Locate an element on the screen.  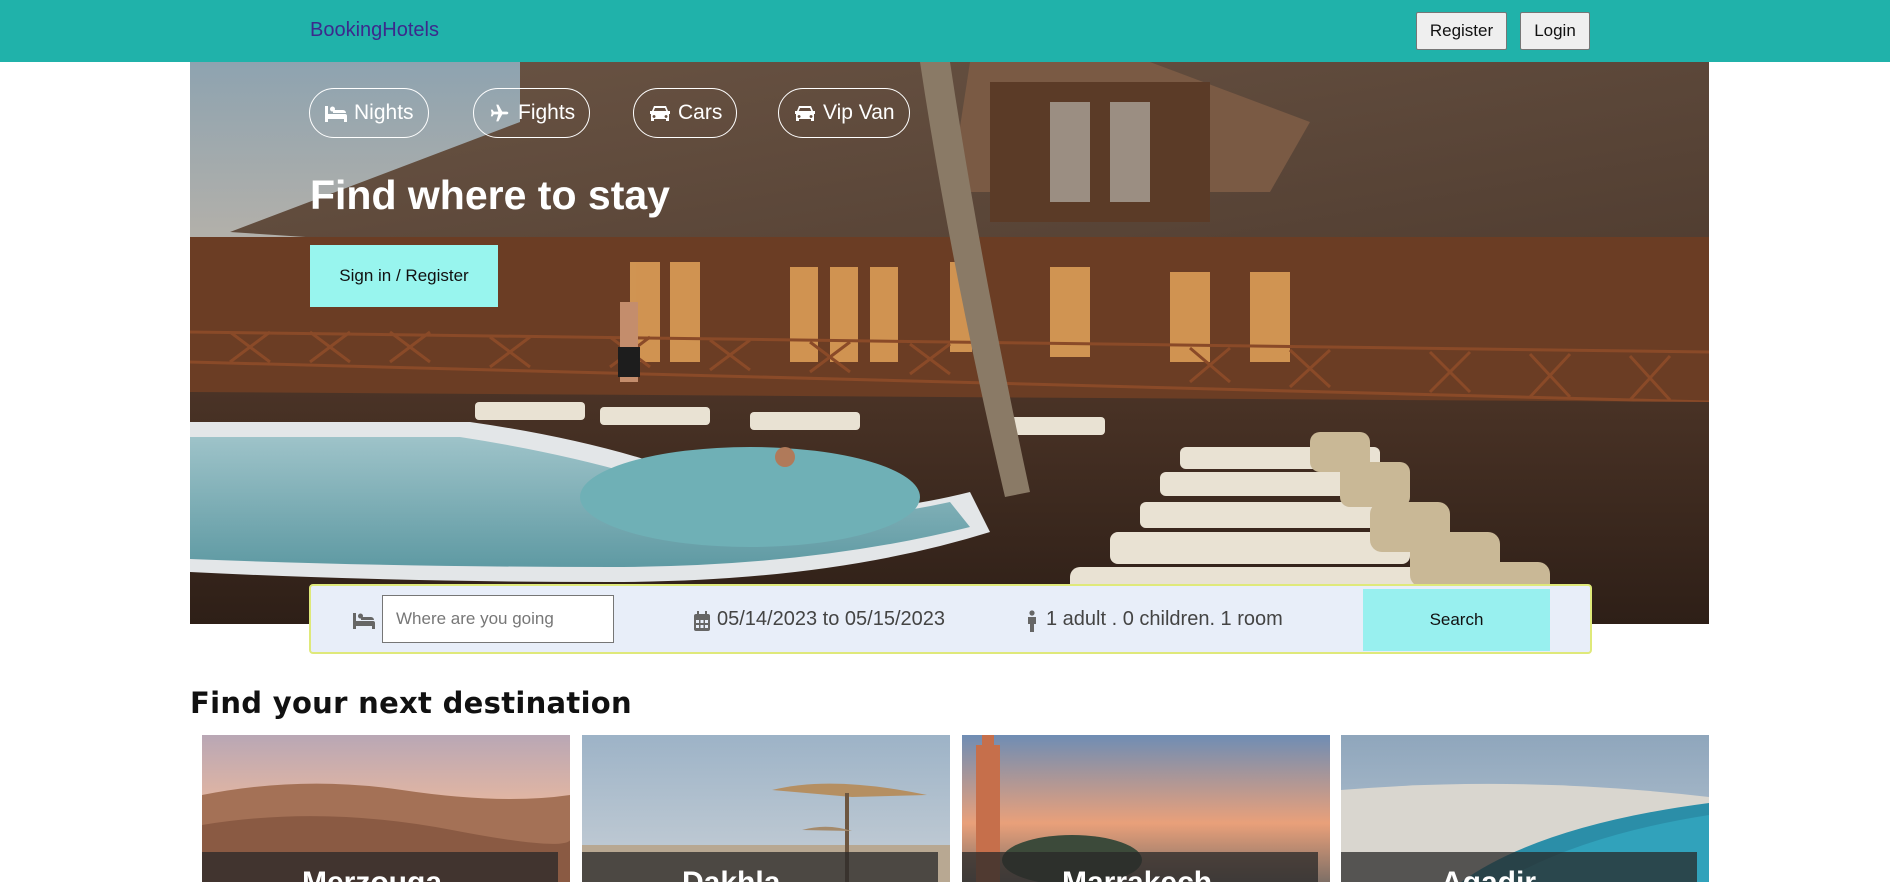
destination-card: Dakhla is located at coordinates (766, 808).